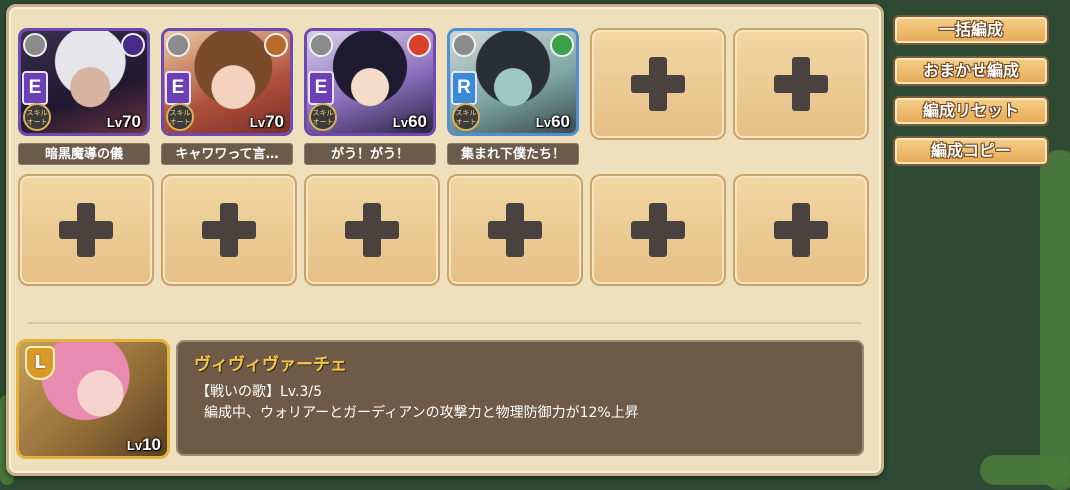  What do you see at coordinates (227, 82) in the screenshot?
I see `unit-card-2: E スキル オート Lv70` at bounding box center [227, 82].